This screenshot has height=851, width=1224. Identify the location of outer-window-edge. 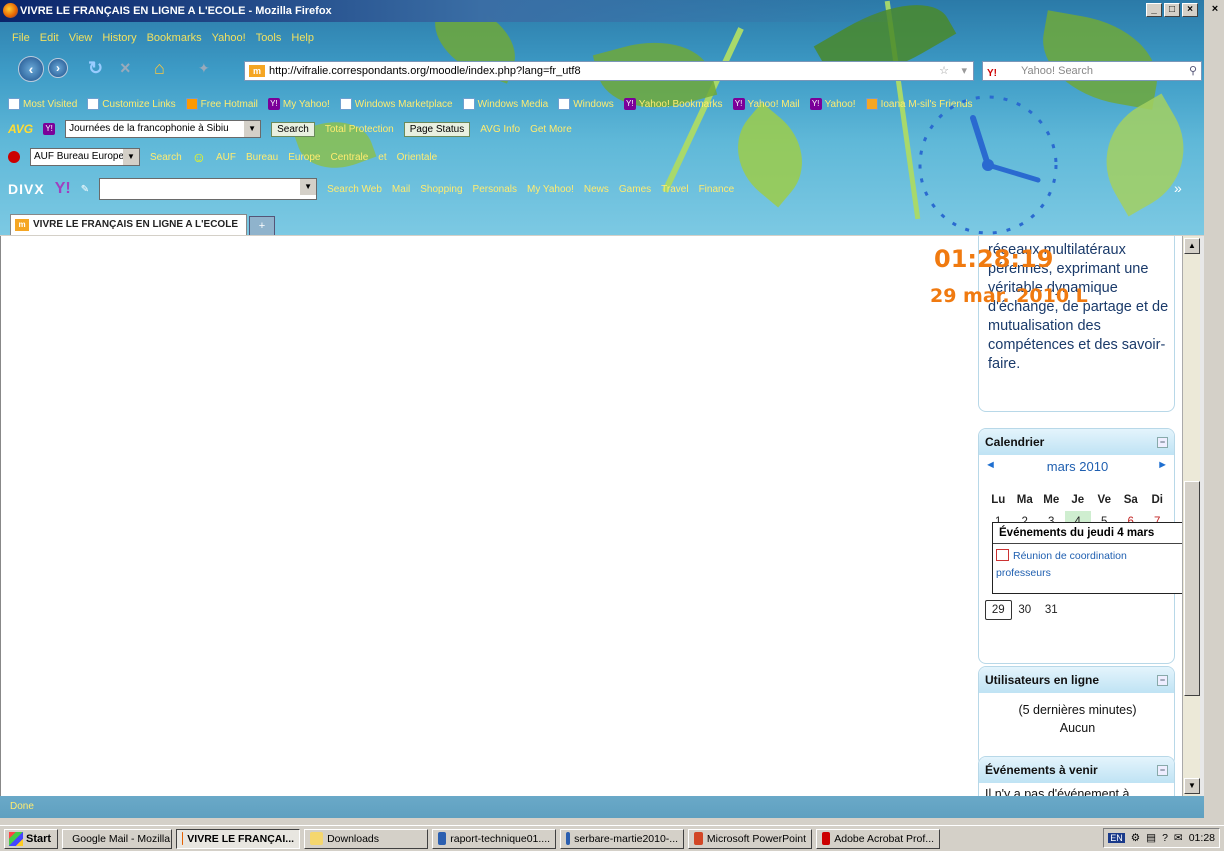
(1214, 412).